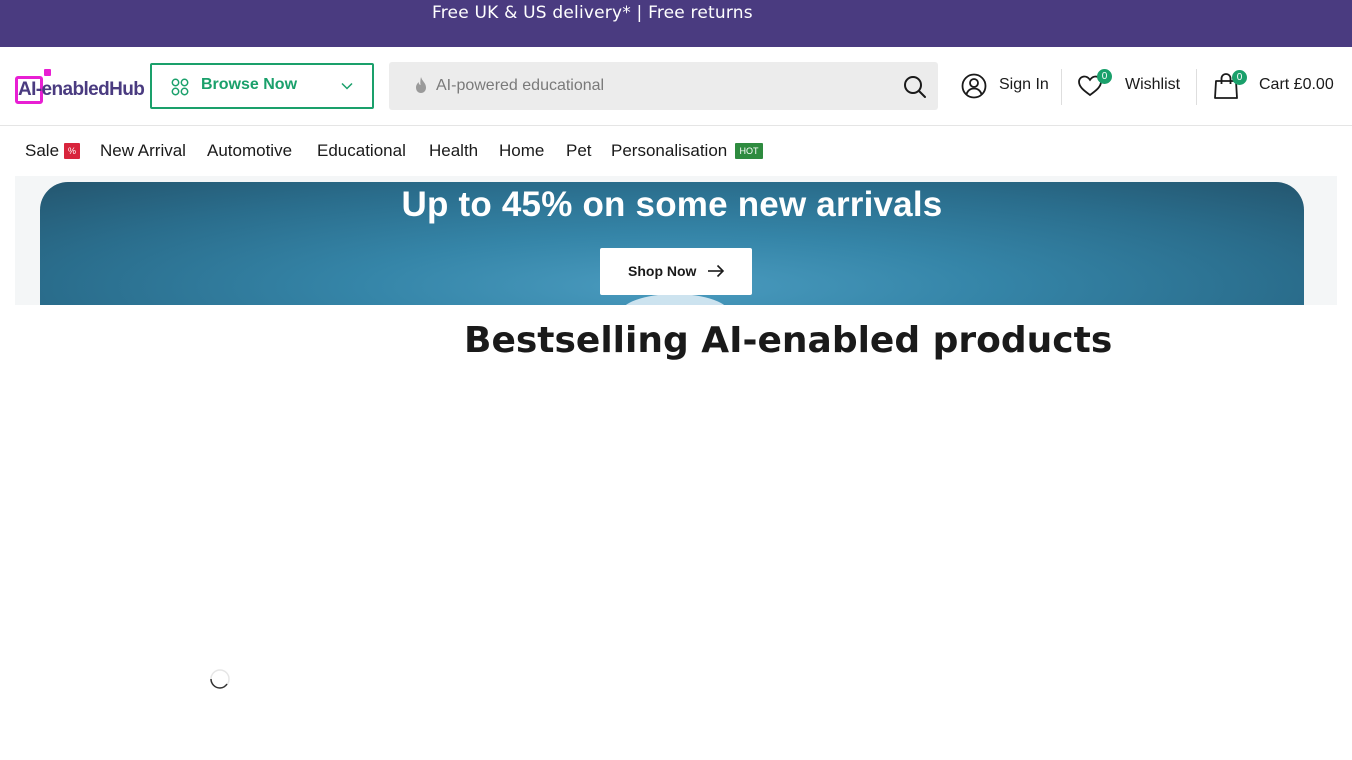 This screenshot has height=760, width=1352. Describe the element at coordinates (669, 151) in the screenshot. I see `nav-item-personalisation: Personalisation` at that location.